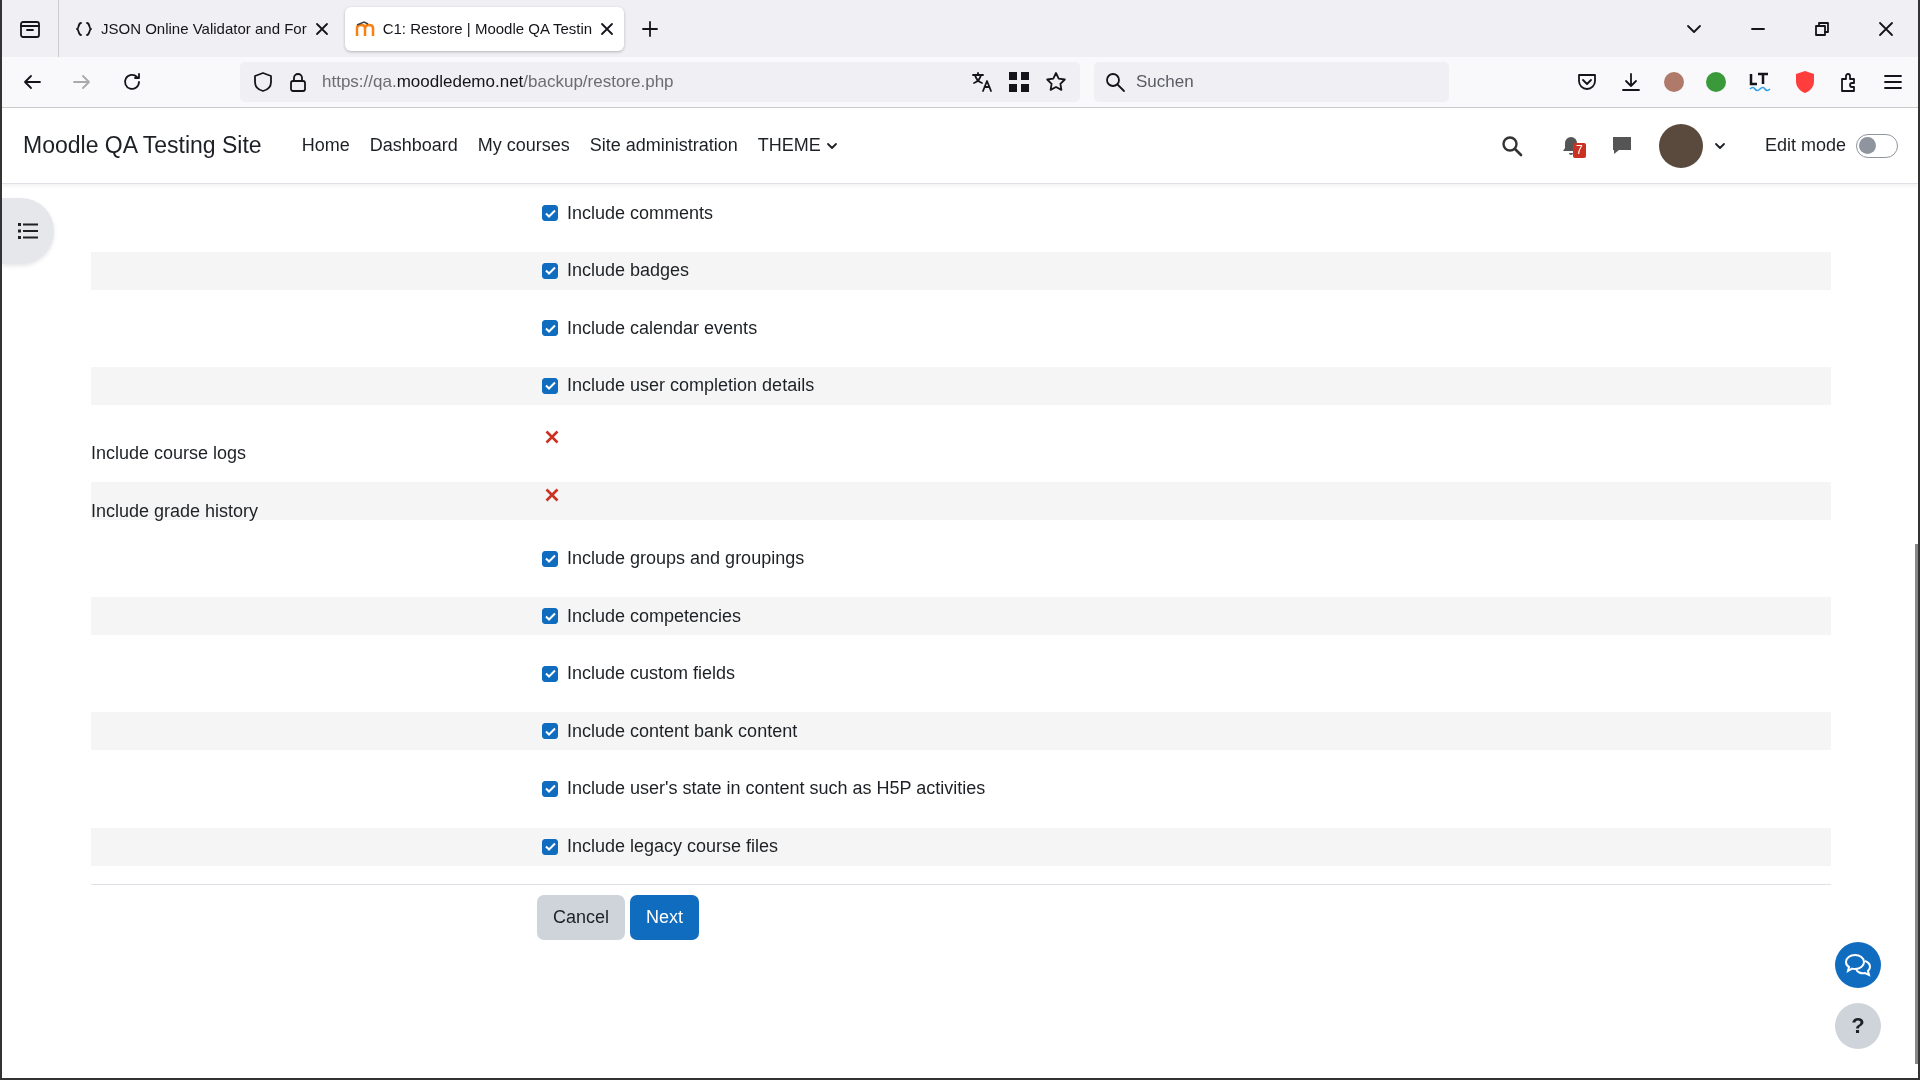 Image resolution: width=1920 pixels, height=1080 pixels. Describe the element at coordinates (1587, 82) in the screenshot. I see `pocket-icon` at that location.